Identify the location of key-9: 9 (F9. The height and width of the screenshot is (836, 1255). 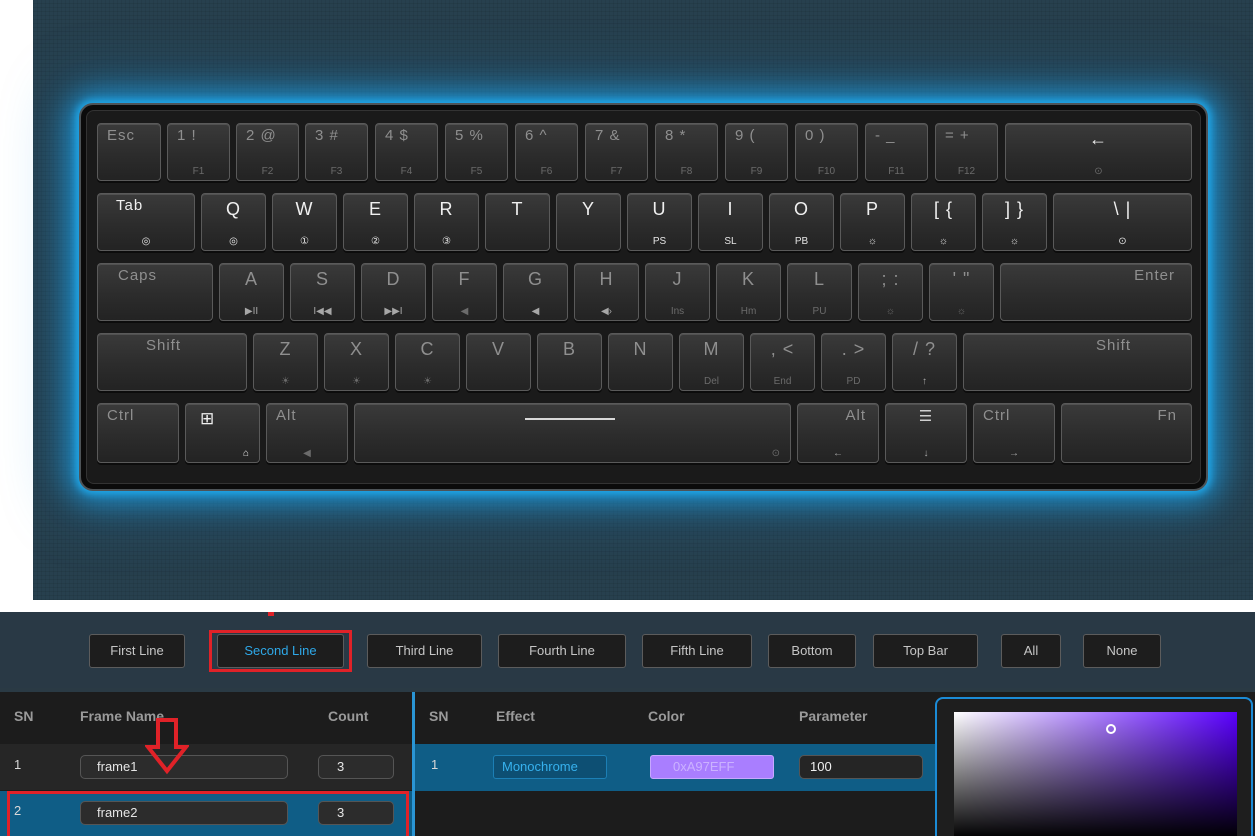
(756, 152).